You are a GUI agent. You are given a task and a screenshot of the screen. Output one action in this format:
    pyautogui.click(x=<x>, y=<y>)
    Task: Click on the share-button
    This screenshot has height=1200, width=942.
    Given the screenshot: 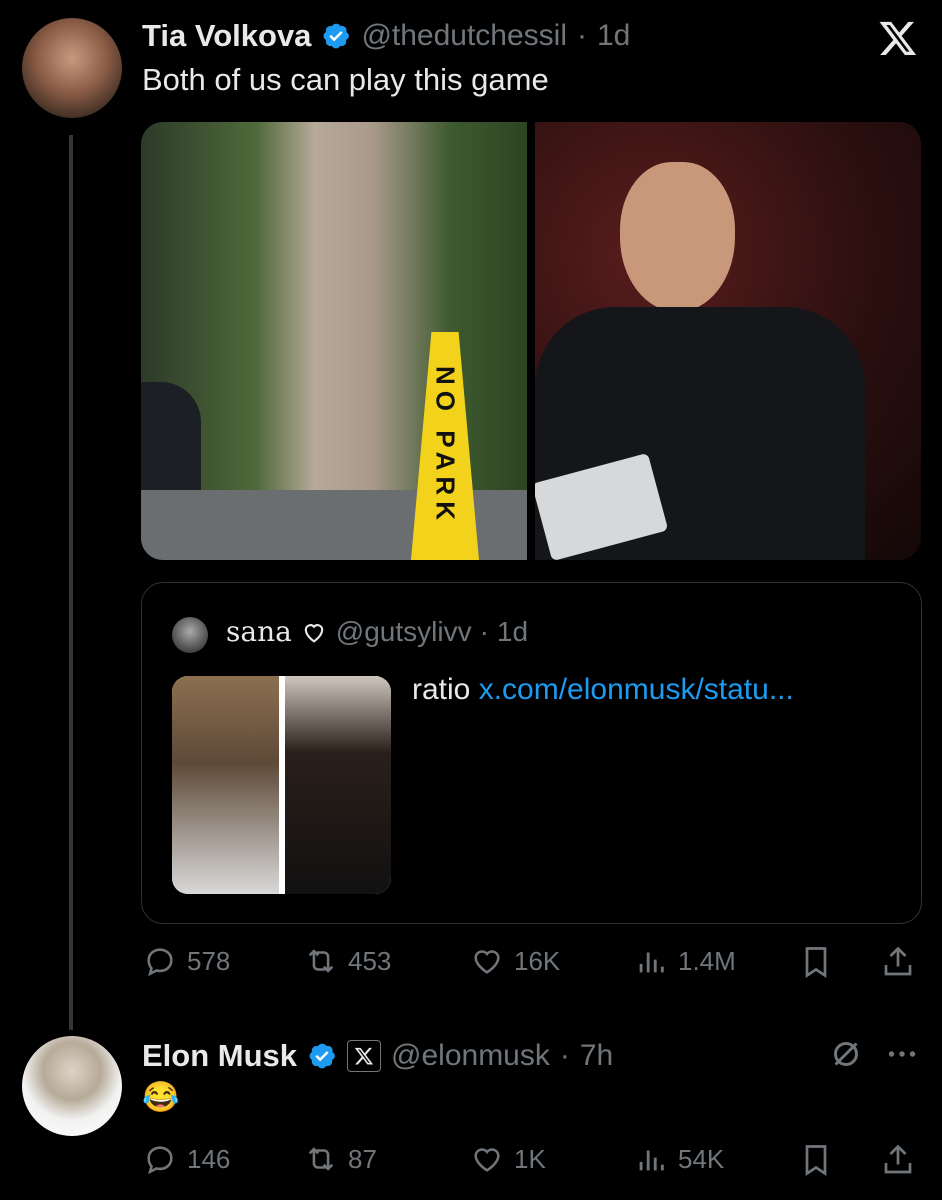 What is the action you would take?
    pyautogui.click(x=898, y=962)
    